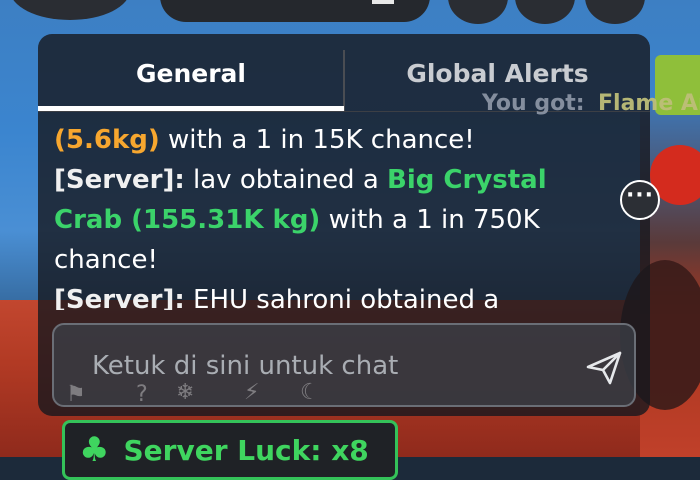  Describe the element at coordinates (251, 392) in the screenshot. I see `lightning-icon: ⚡` at that location.